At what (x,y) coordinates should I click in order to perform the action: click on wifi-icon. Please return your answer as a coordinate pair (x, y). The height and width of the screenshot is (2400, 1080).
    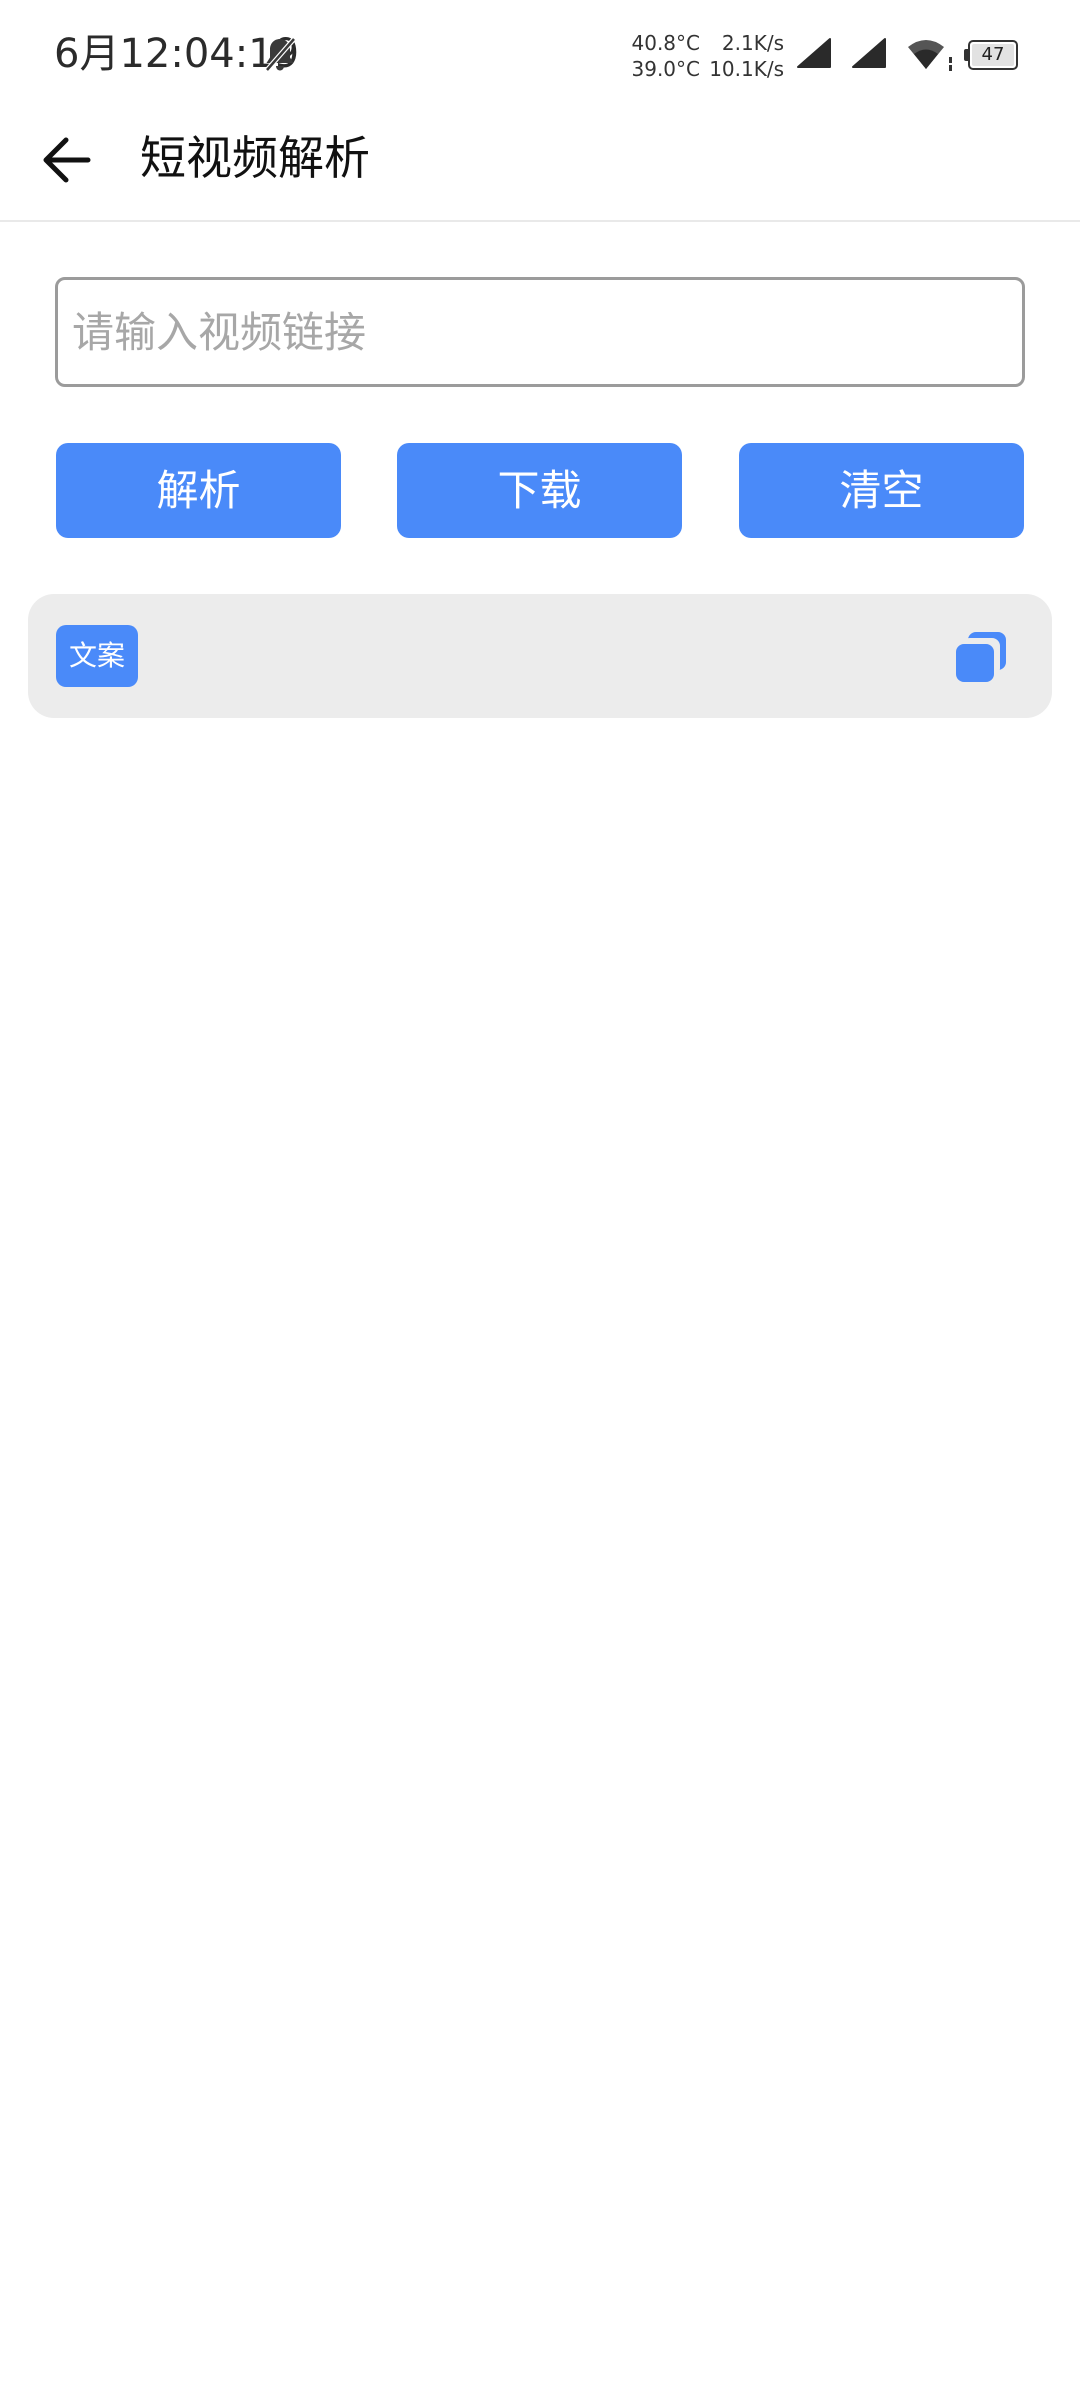
    Looking at the image, I should click on (930, 55).